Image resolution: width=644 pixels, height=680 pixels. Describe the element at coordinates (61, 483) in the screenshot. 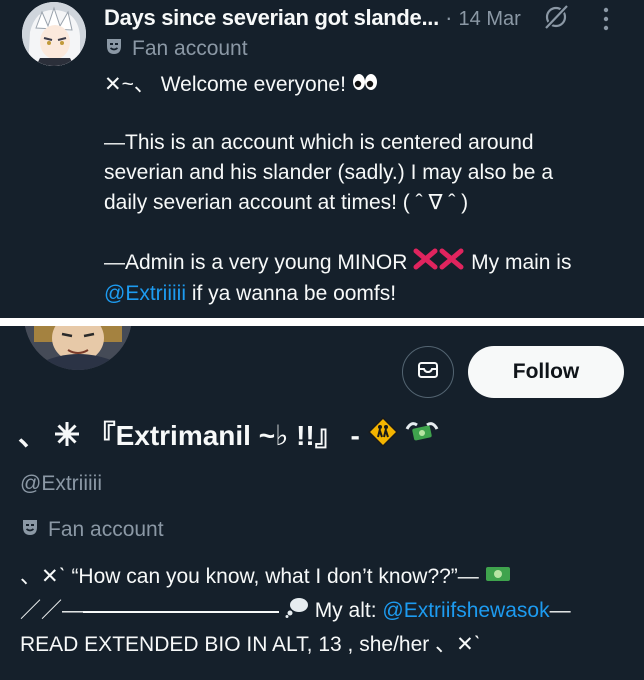

I see `profile-handle: @Extriiiii` at that location.